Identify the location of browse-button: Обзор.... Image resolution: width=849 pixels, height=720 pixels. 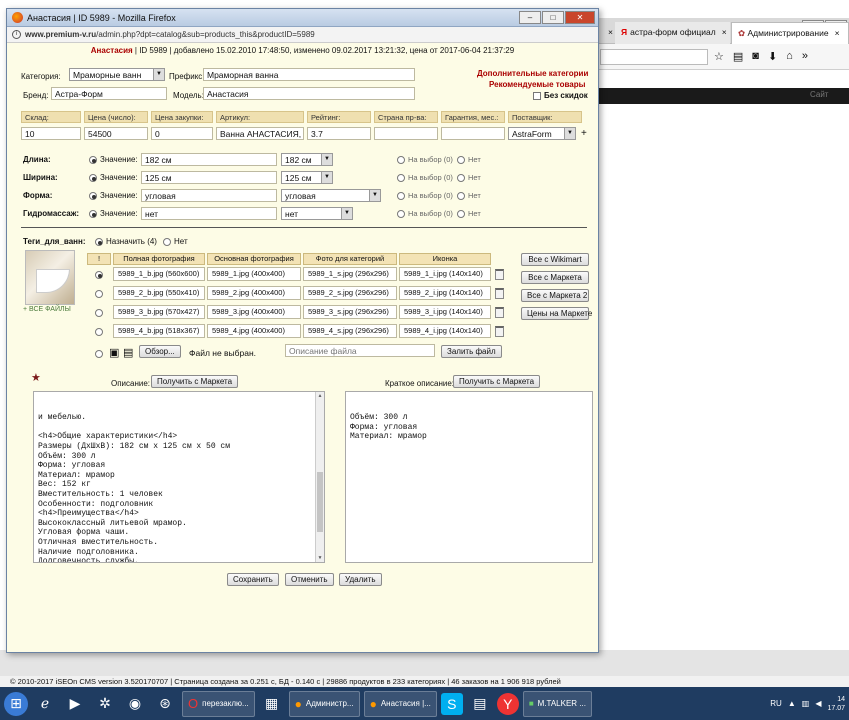
(160, 351).